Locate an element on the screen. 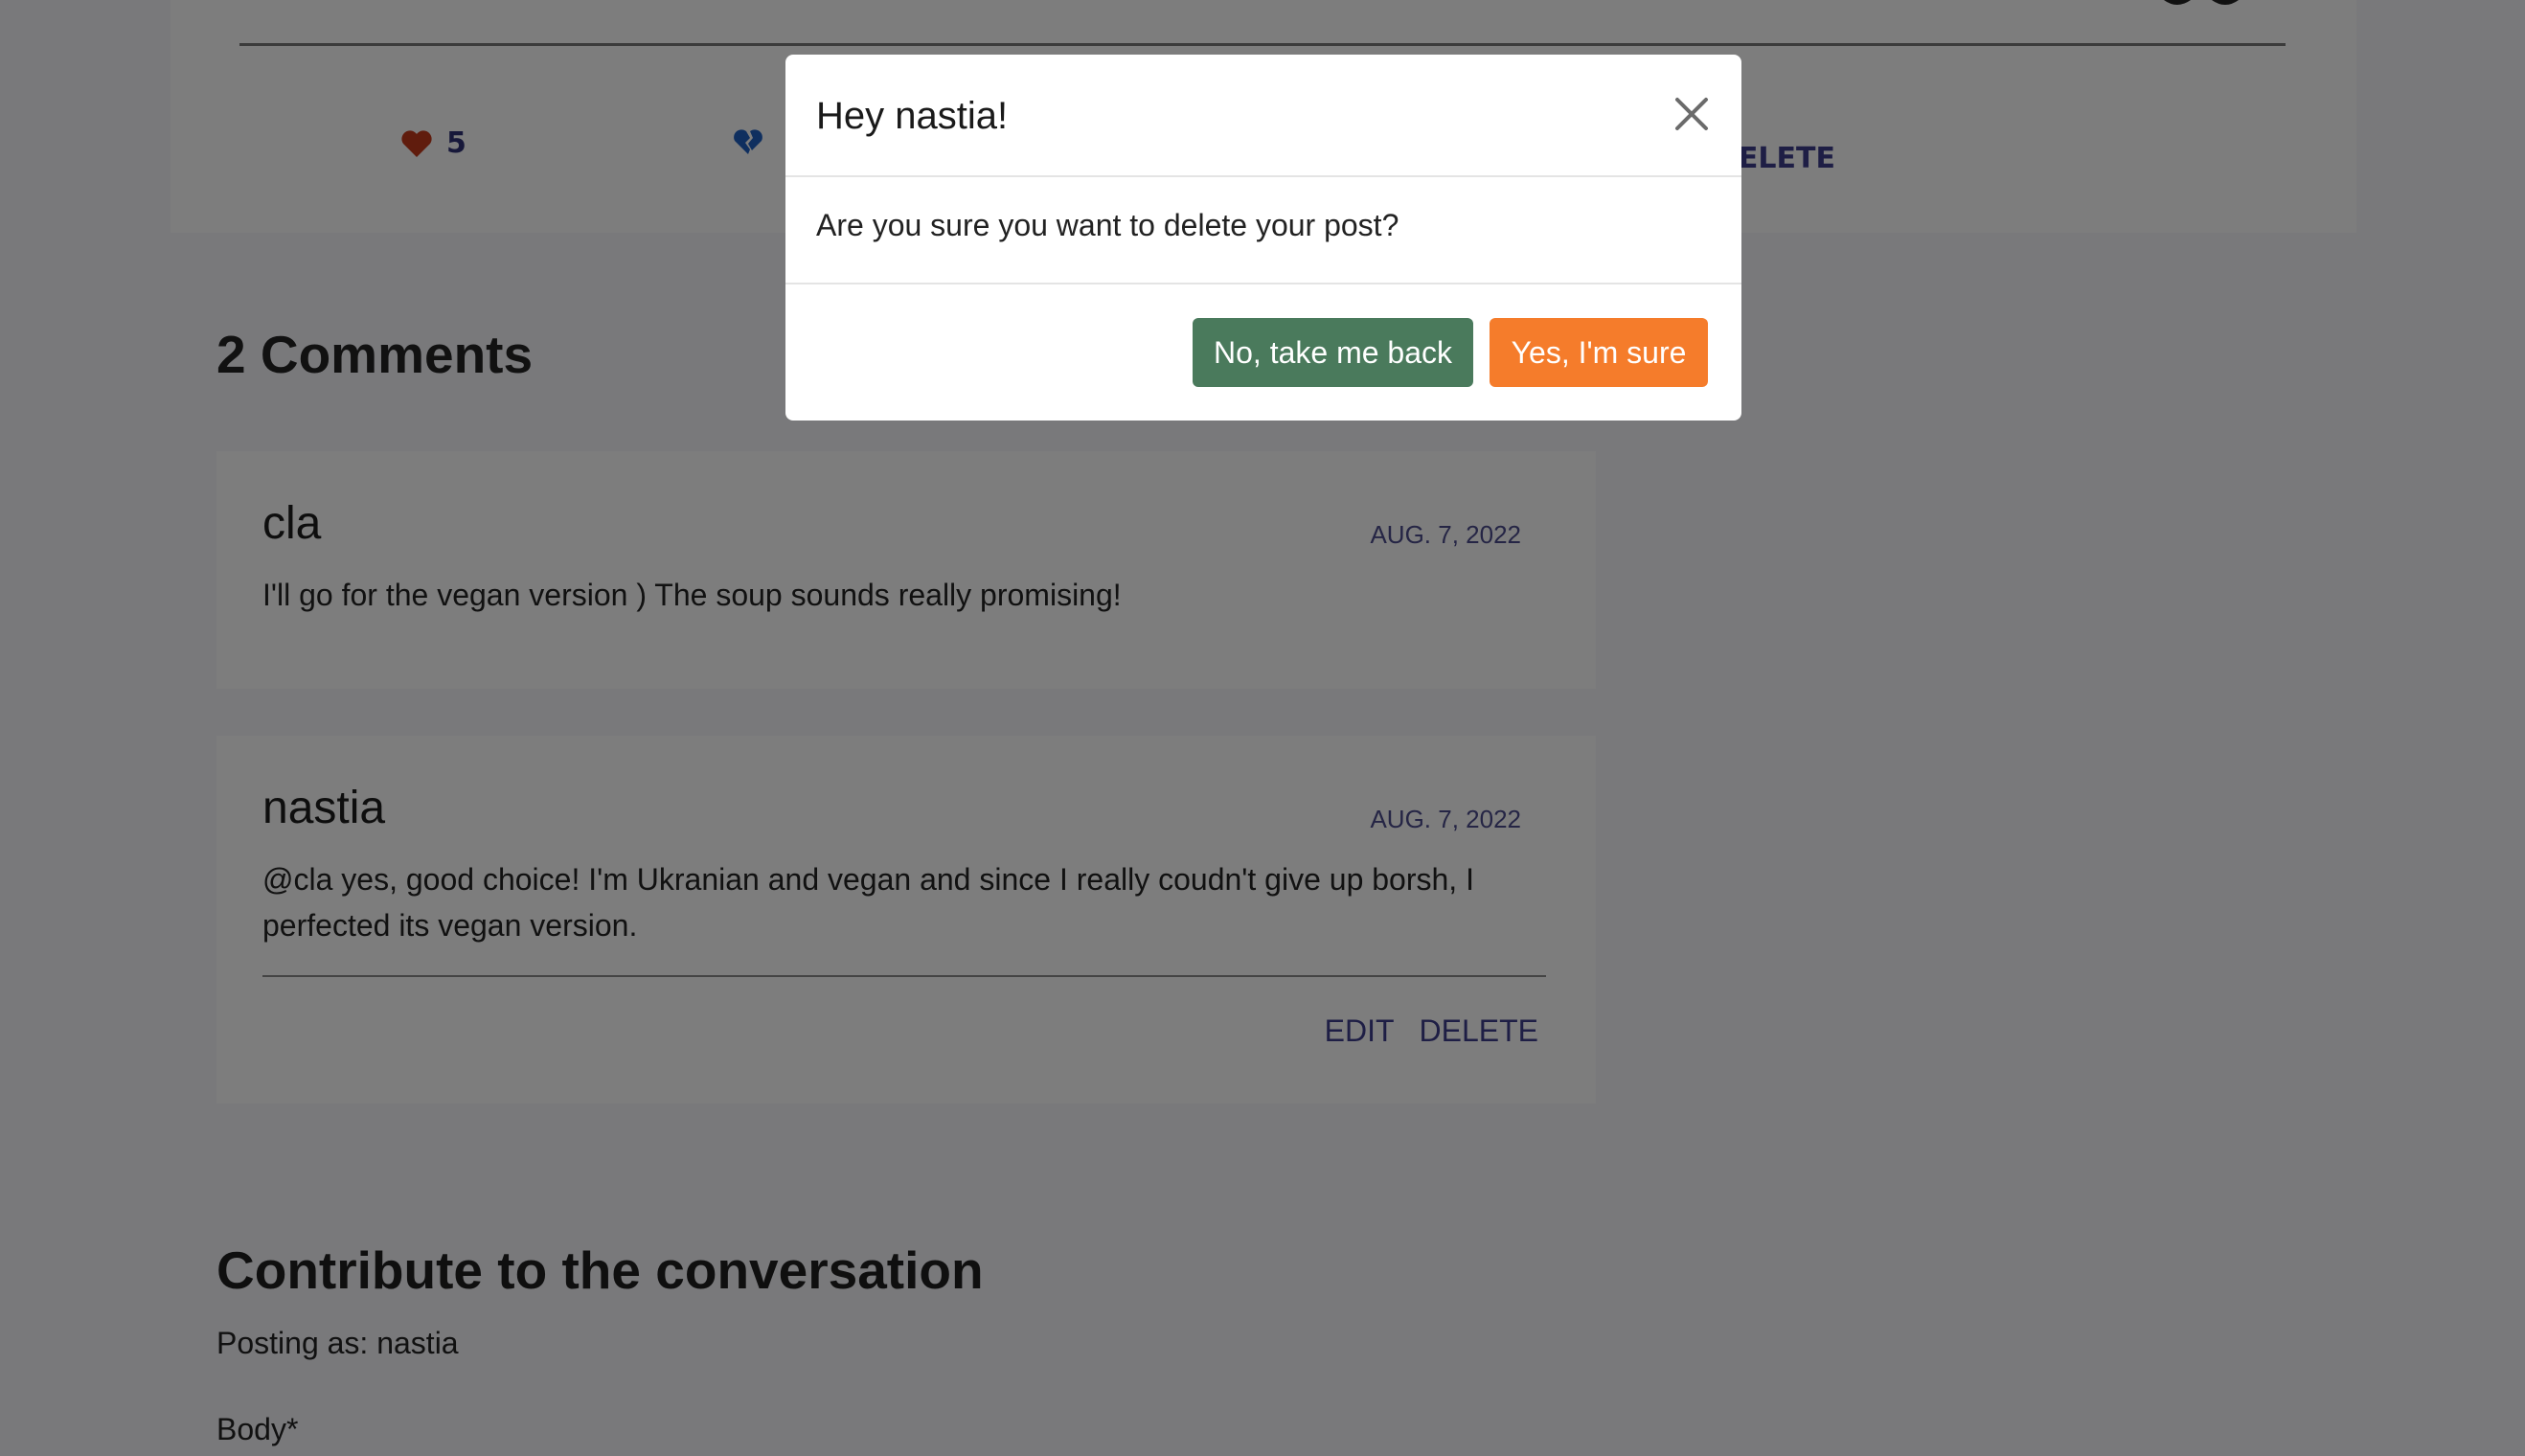 The width and height of the screenshot is (2525, 1456). modal-header: Hey nastia! is located at coordinates (1263, 116).